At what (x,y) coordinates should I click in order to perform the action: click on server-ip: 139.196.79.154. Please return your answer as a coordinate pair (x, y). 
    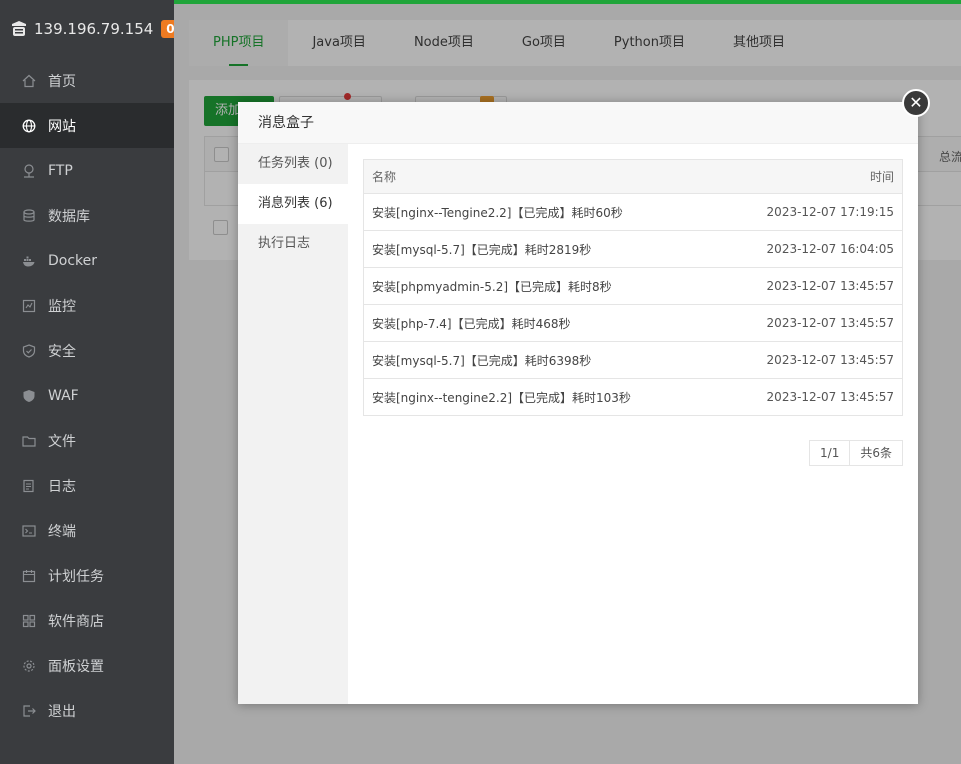
    Looking at the image, I should click on (93, 29).